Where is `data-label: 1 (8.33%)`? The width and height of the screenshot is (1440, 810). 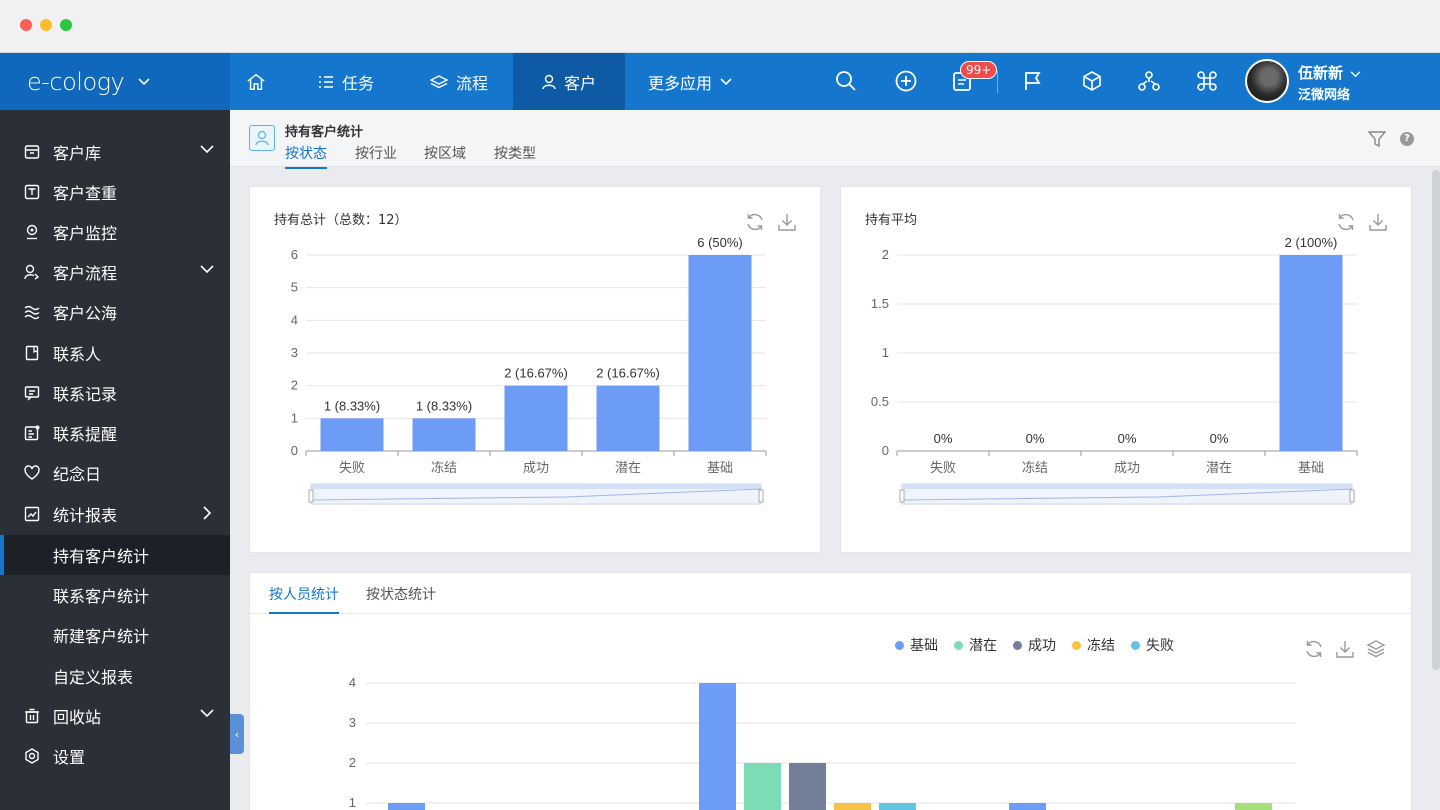 data-label: 1 (8.33%) is located at coordinates (352, 405).